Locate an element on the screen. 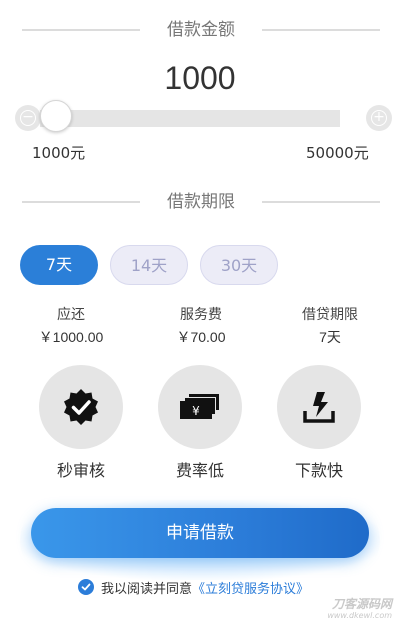  agreement-checkbox is located at coordinates (86, 587).